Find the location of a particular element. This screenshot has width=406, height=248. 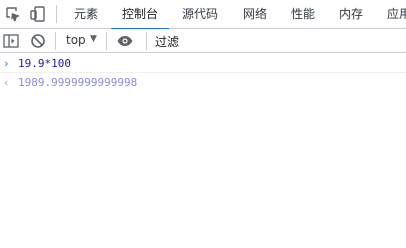

tab-application: 应用 is located at coordinates (396, 14).